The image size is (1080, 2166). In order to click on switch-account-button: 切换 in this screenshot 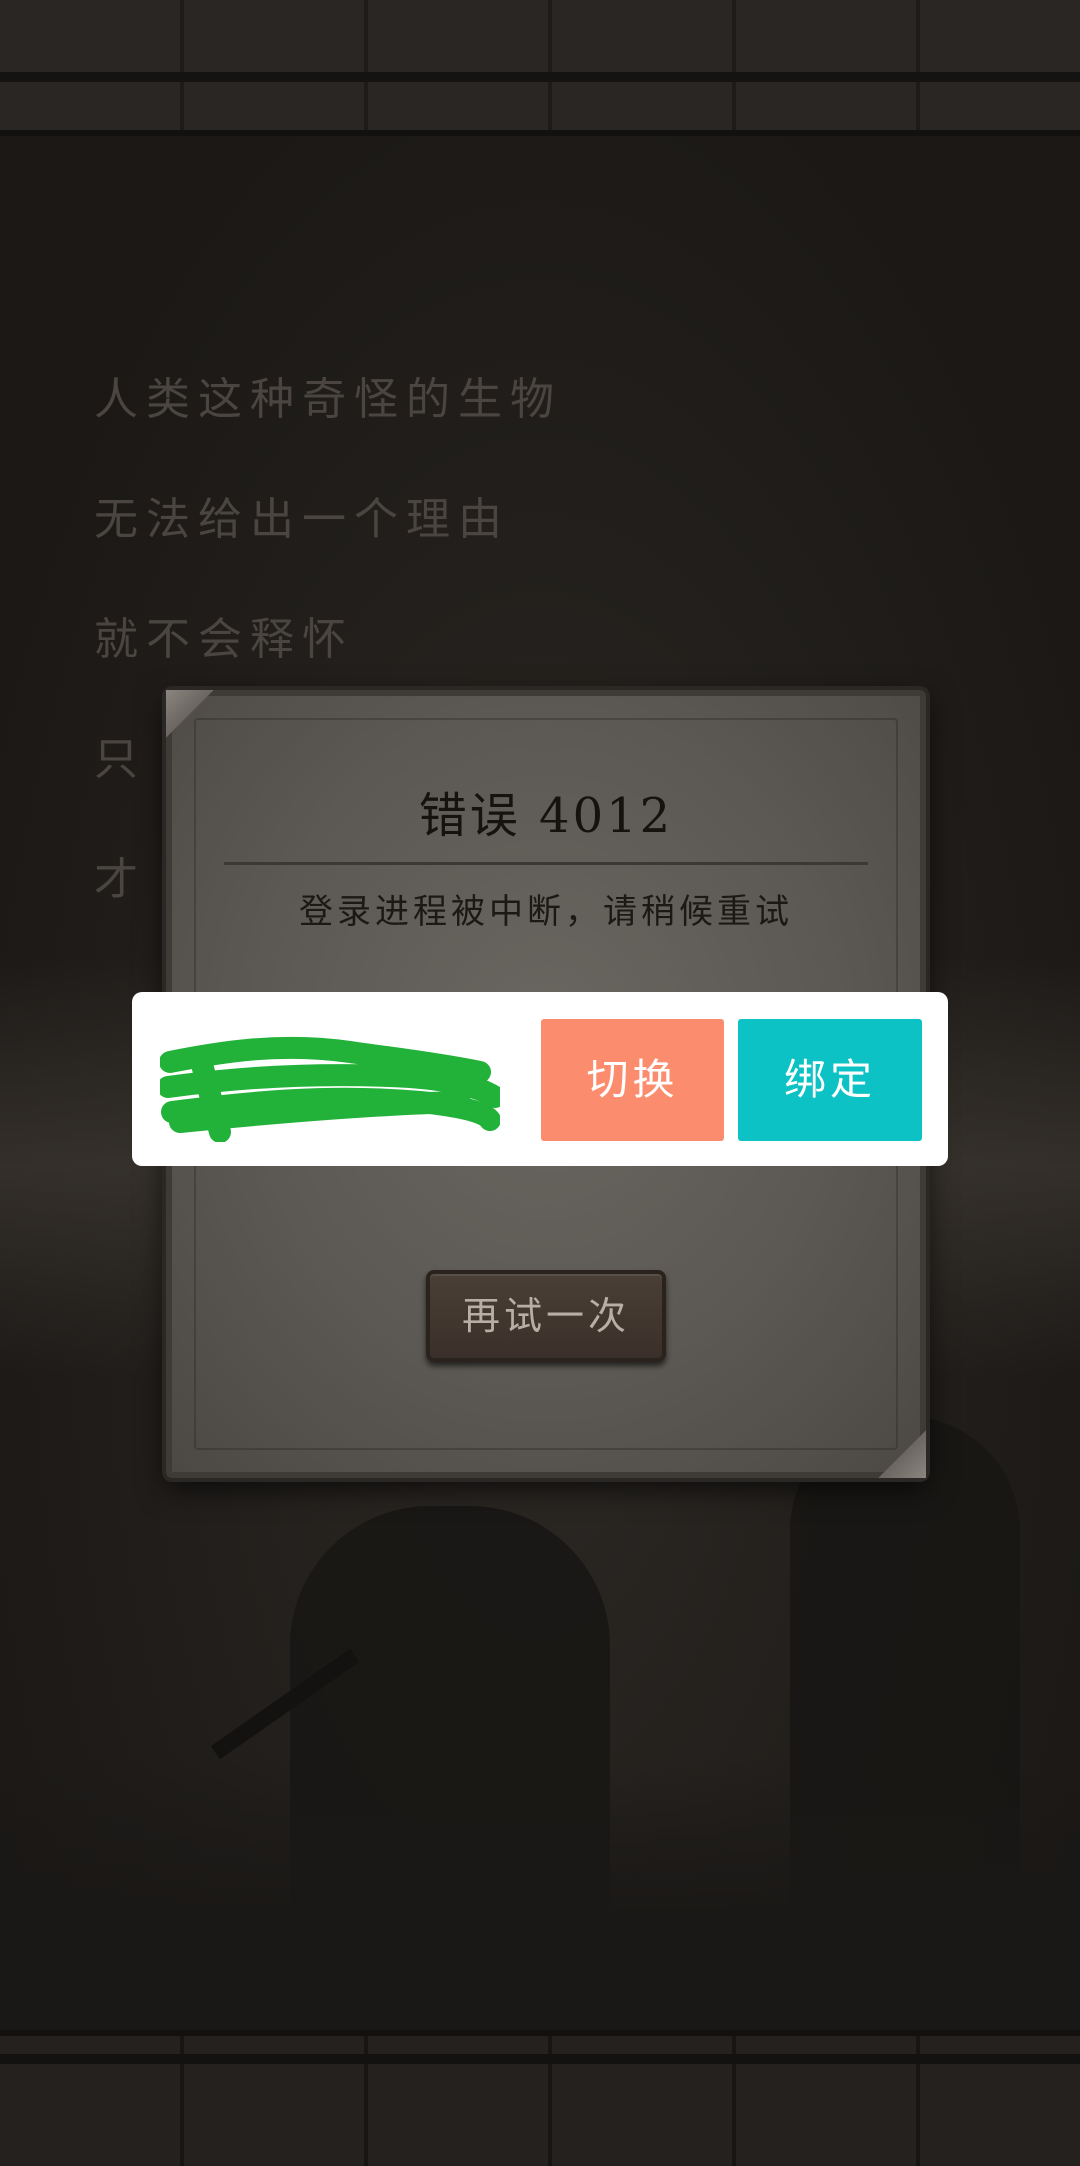, I will do `click(632, 1080)`.